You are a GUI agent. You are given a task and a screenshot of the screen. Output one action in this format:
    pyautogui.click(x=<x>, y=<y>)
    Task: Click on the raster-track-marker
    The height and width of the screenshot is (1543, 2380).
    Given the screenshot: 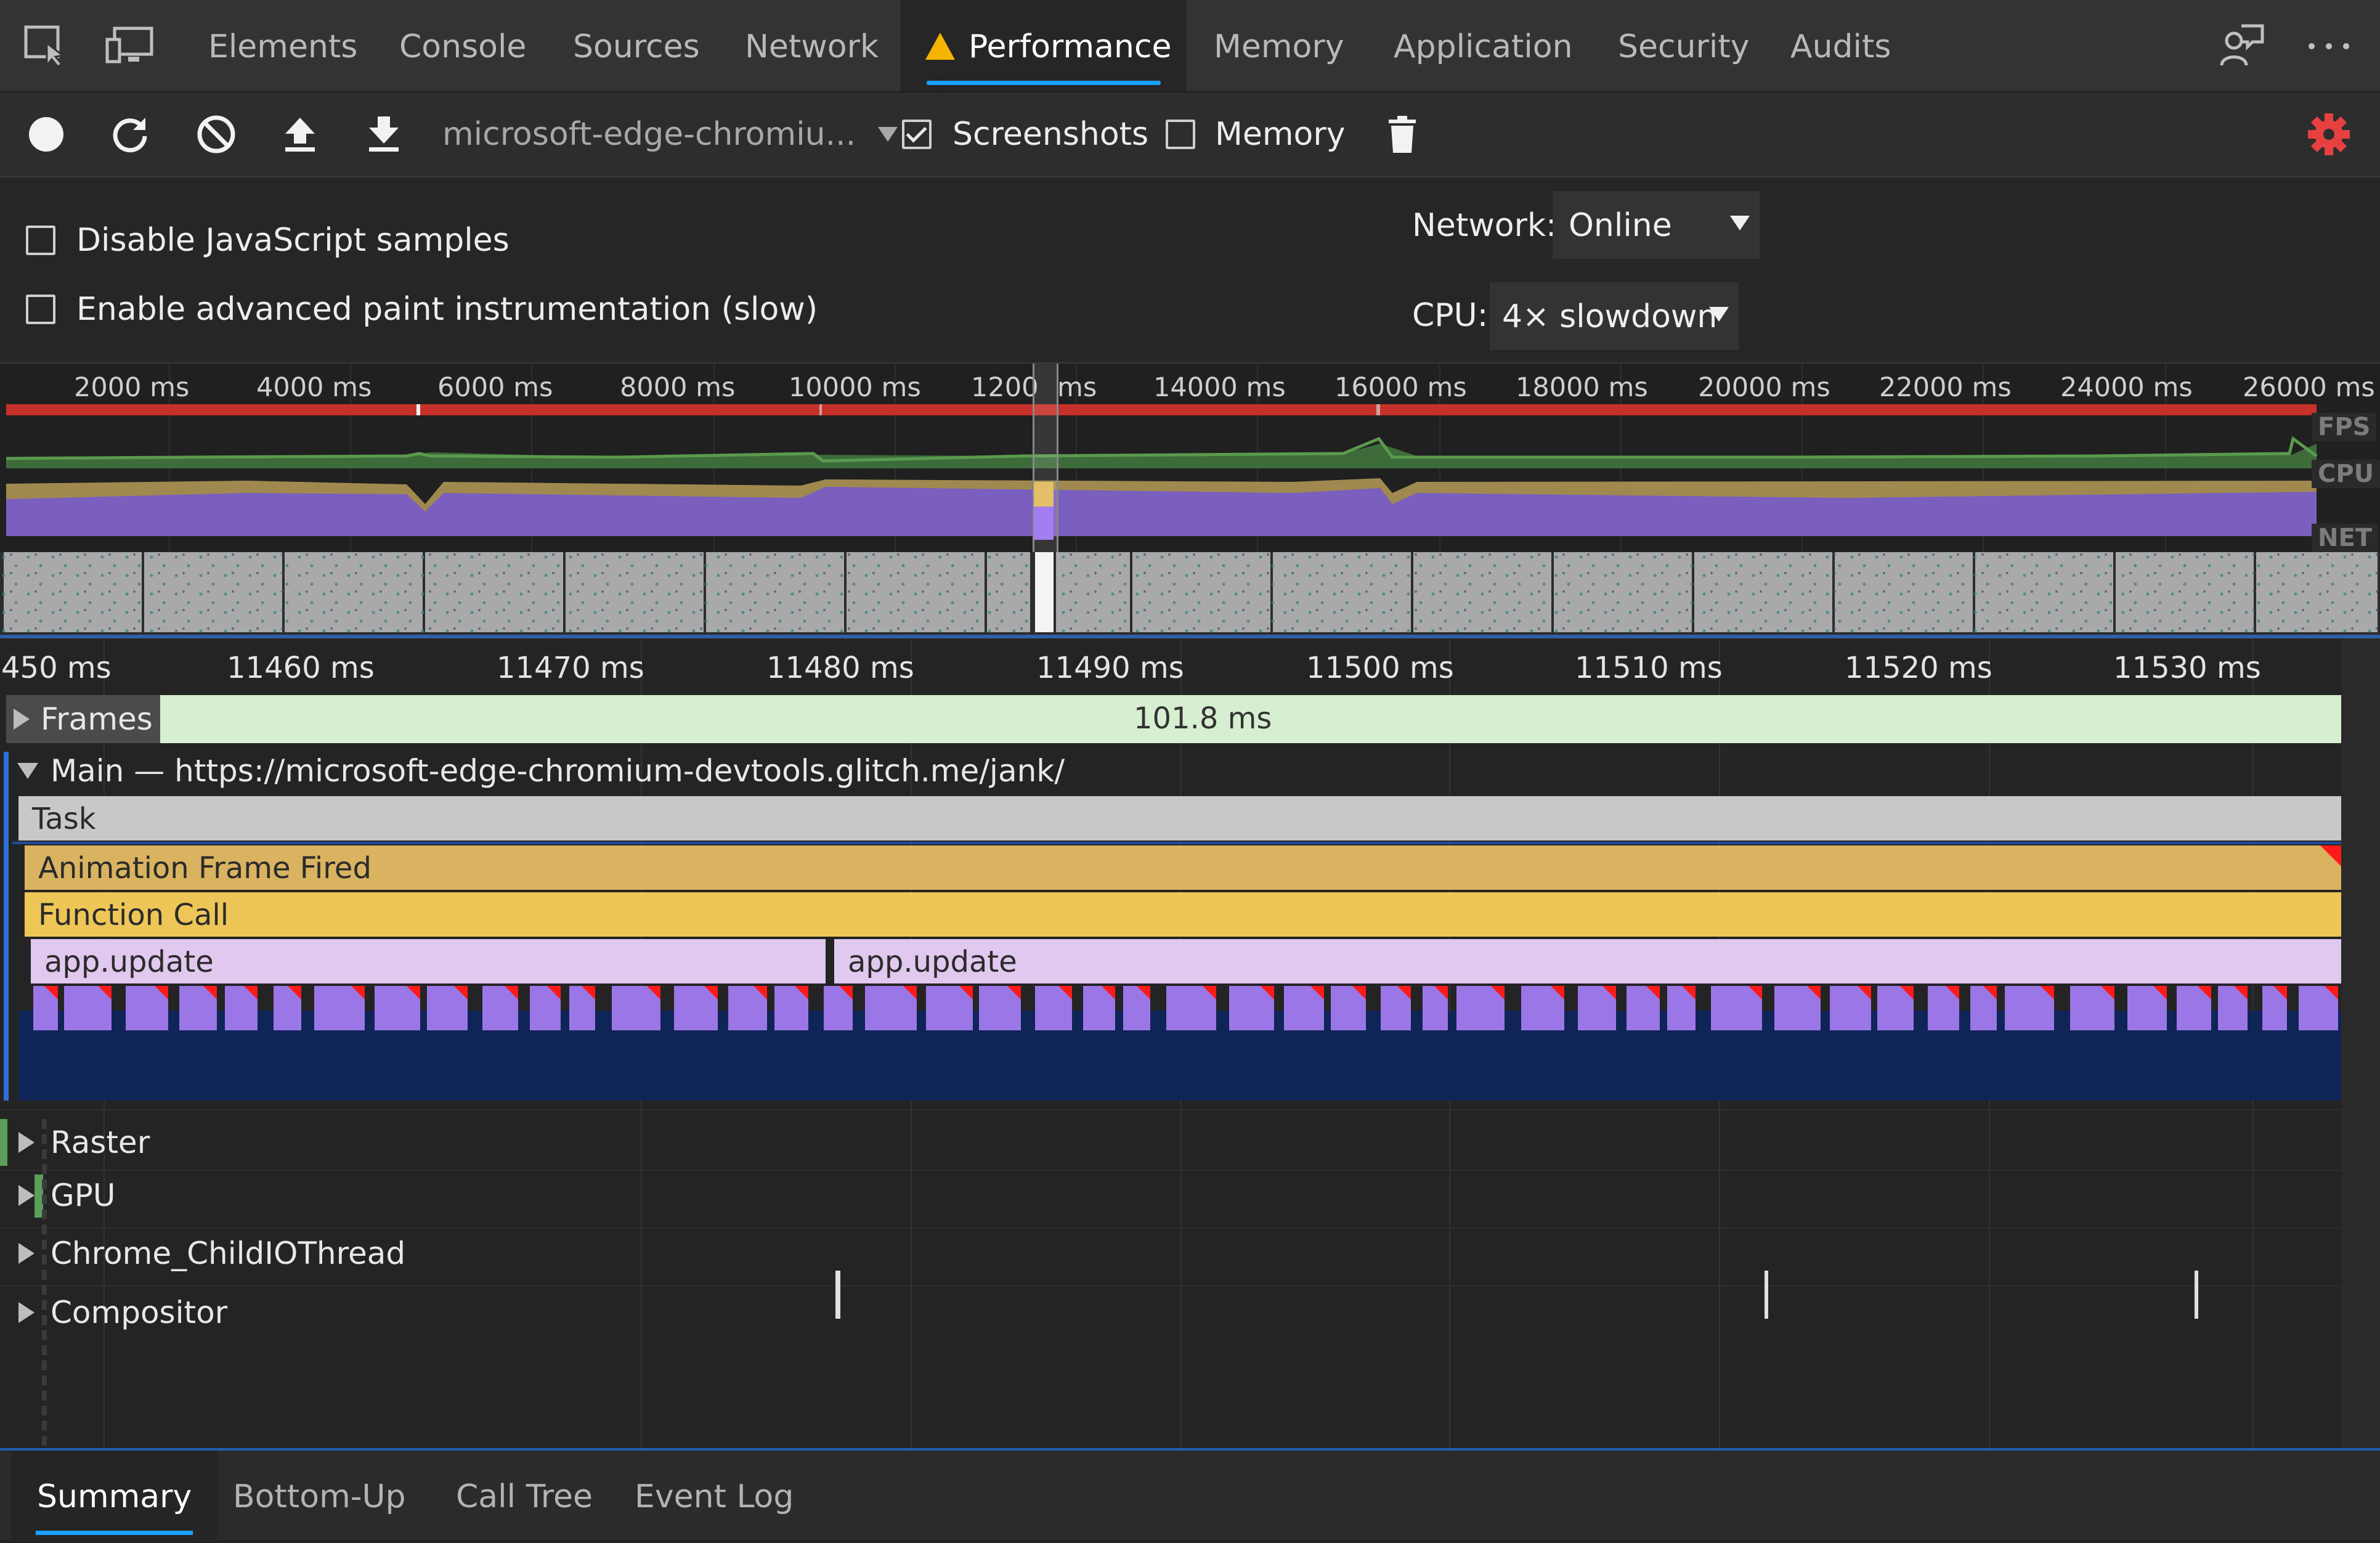 What is the action you would take?
    pyautogui.click(x=3, y=1142)
    